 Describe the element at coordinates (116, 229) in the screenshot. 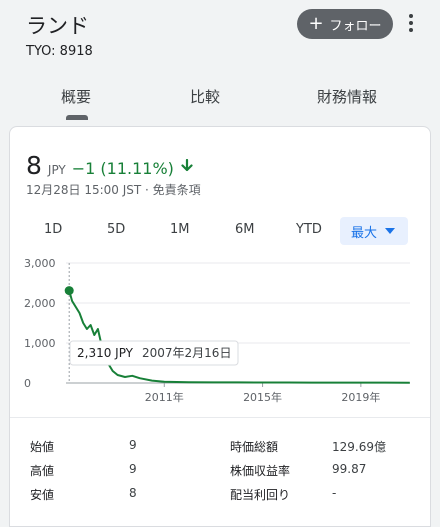

I see `range-5d: 5D` at that location.